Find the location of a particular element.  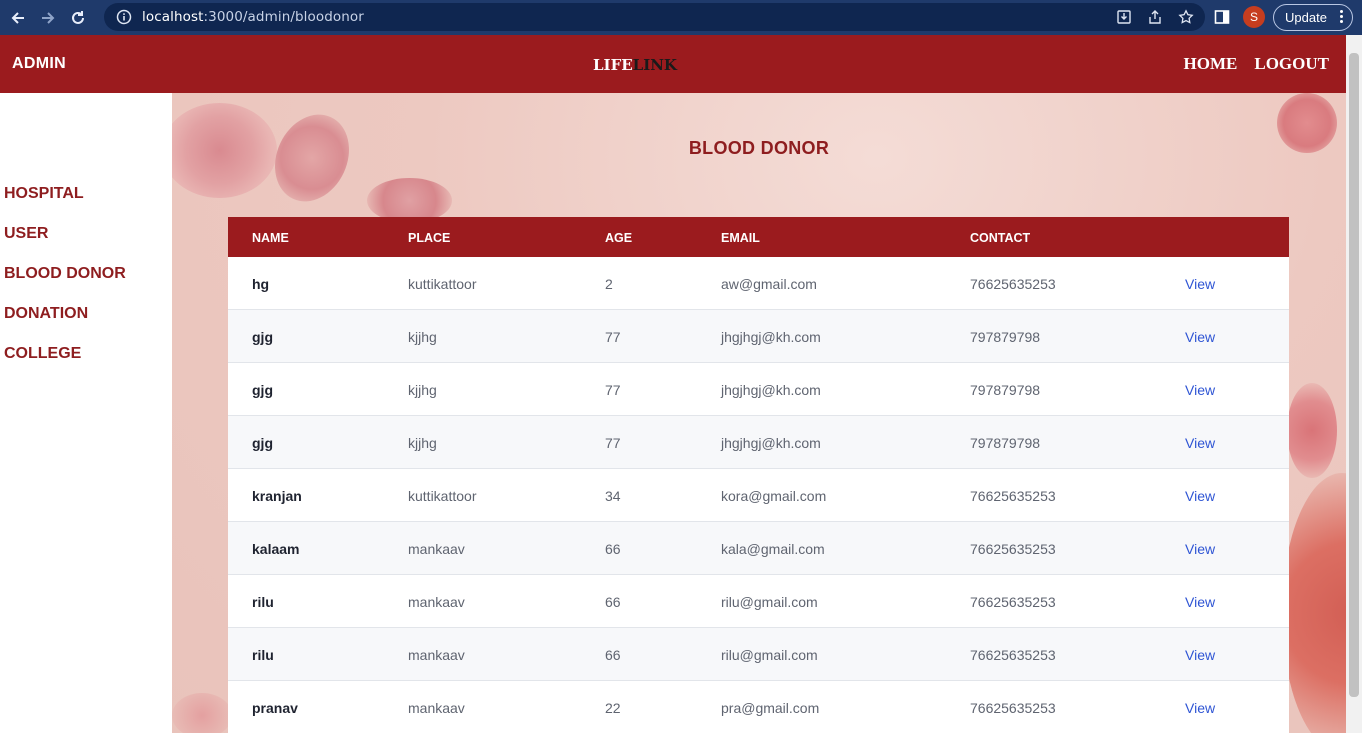

cell-age: 2 is located at coordinates (609, 284).